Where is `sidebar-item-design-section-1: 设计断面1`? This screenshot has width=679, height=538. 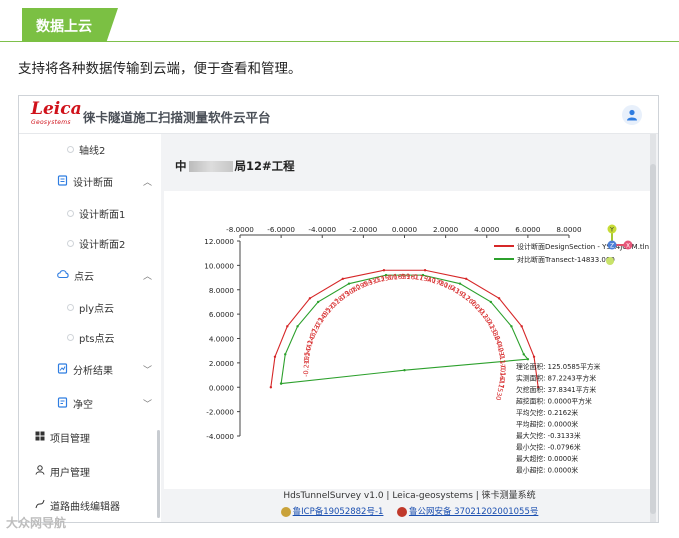
sidebar-item-design-section-1: 设计断面1 is located at coordinates (96, 213).